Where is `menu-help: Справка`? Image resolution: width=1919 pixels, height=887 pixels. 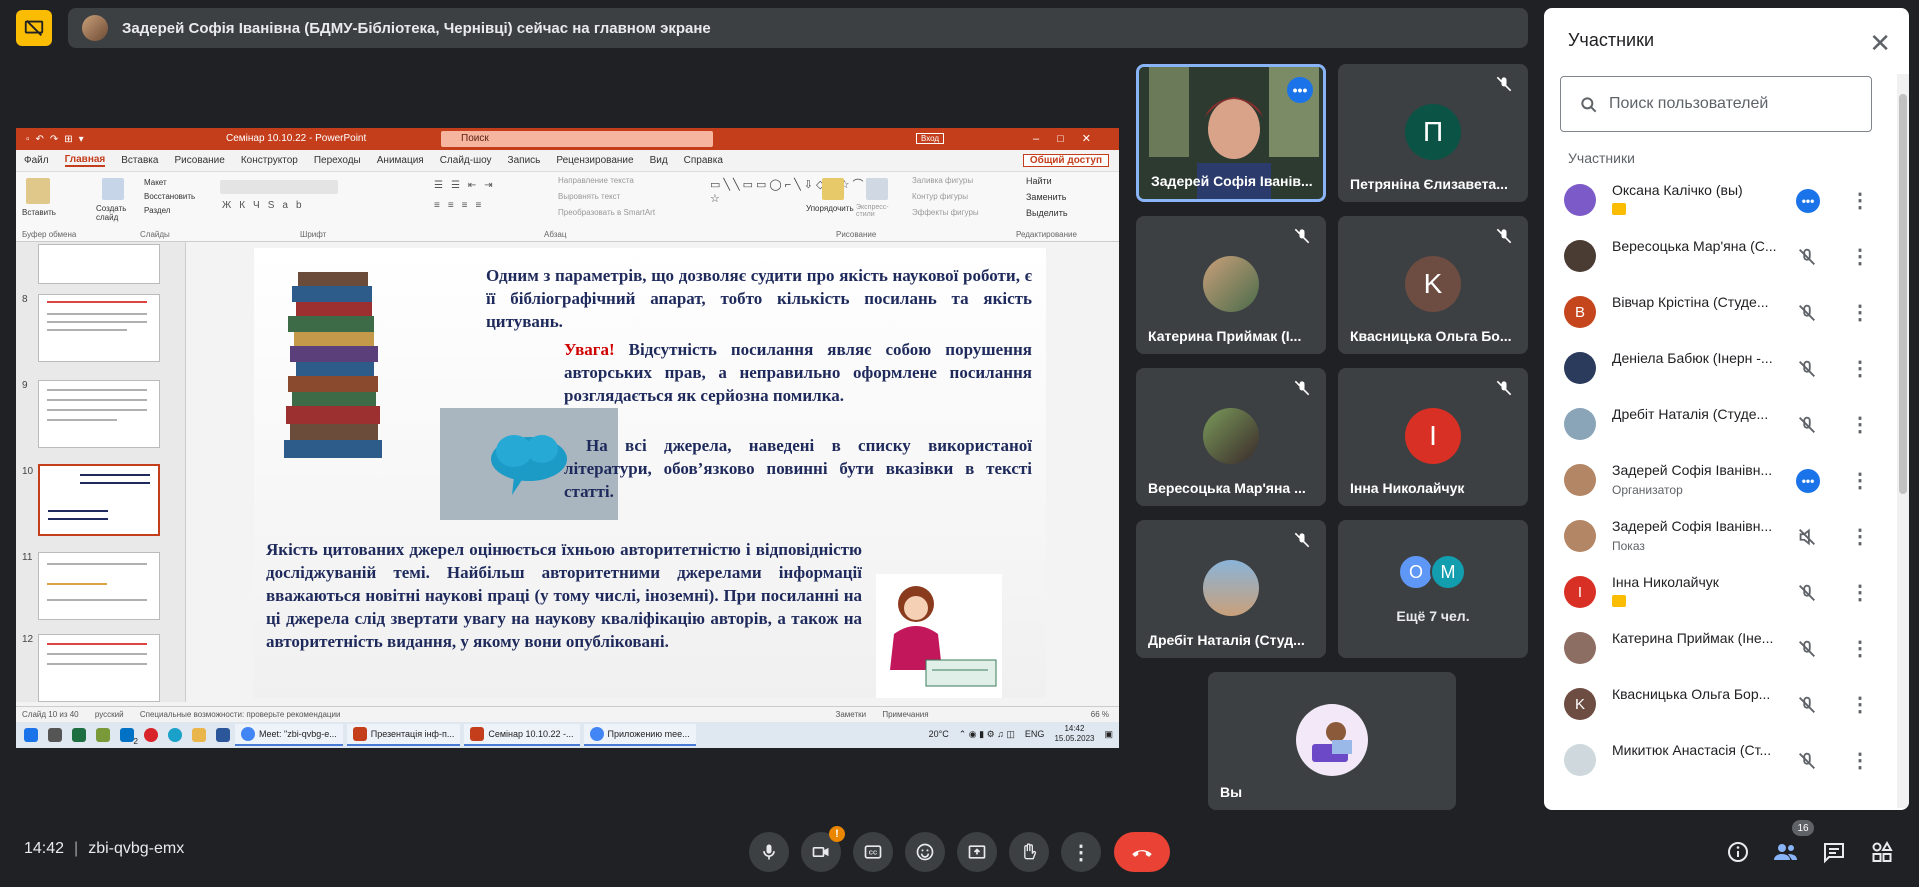 menu-help: Справка is located at coordinates (703, 160).